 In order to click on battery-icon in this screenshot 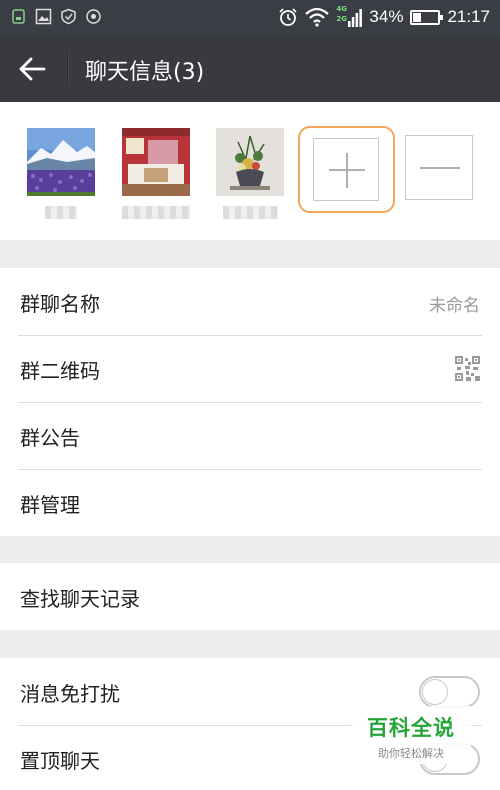, I will do `click(427, 17)`.